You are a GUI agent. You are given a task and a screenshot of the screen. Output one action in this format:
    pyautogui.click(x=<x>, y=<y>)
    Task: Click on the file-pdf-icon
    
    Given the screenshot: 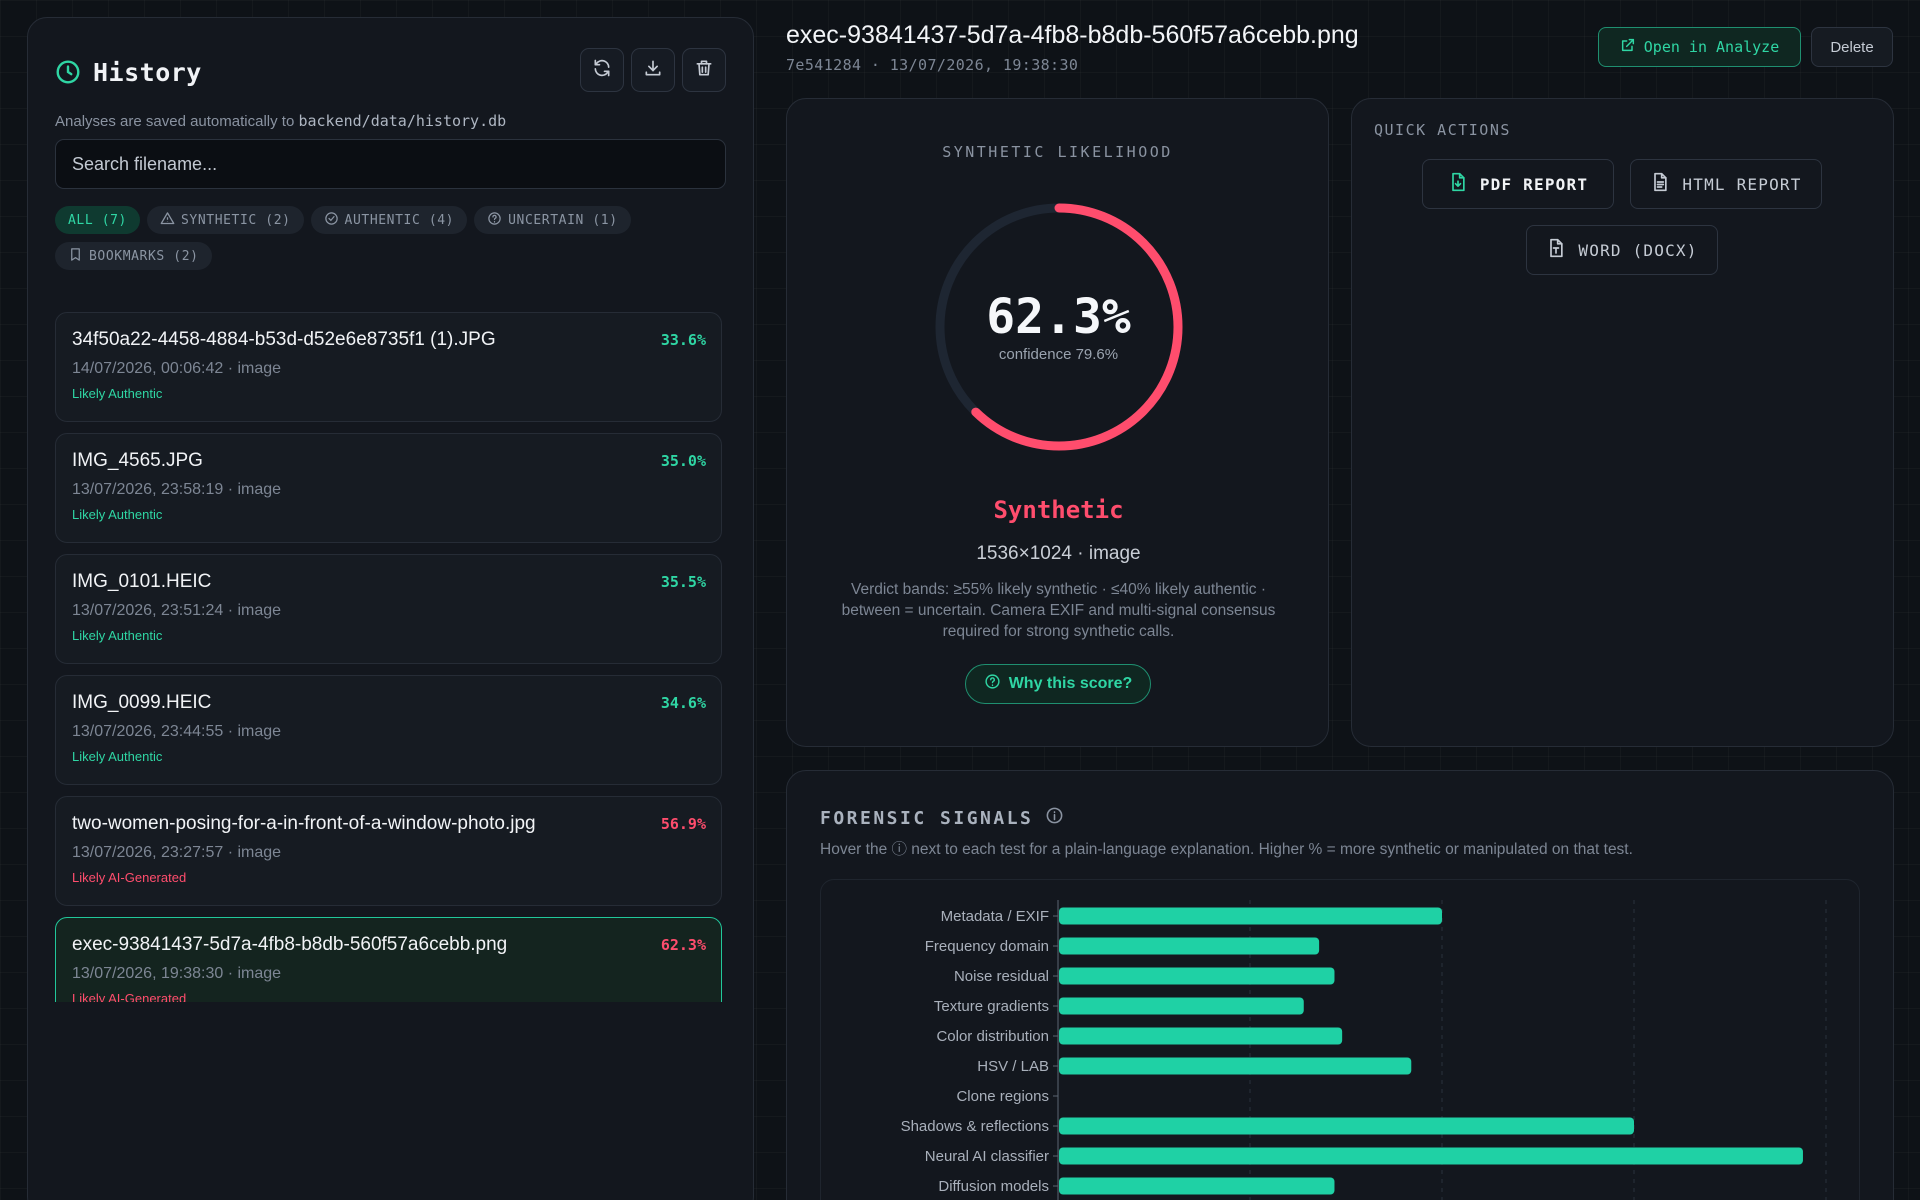 What is the action you would take?
    pyautogui.click(x=1458, y=184)
    